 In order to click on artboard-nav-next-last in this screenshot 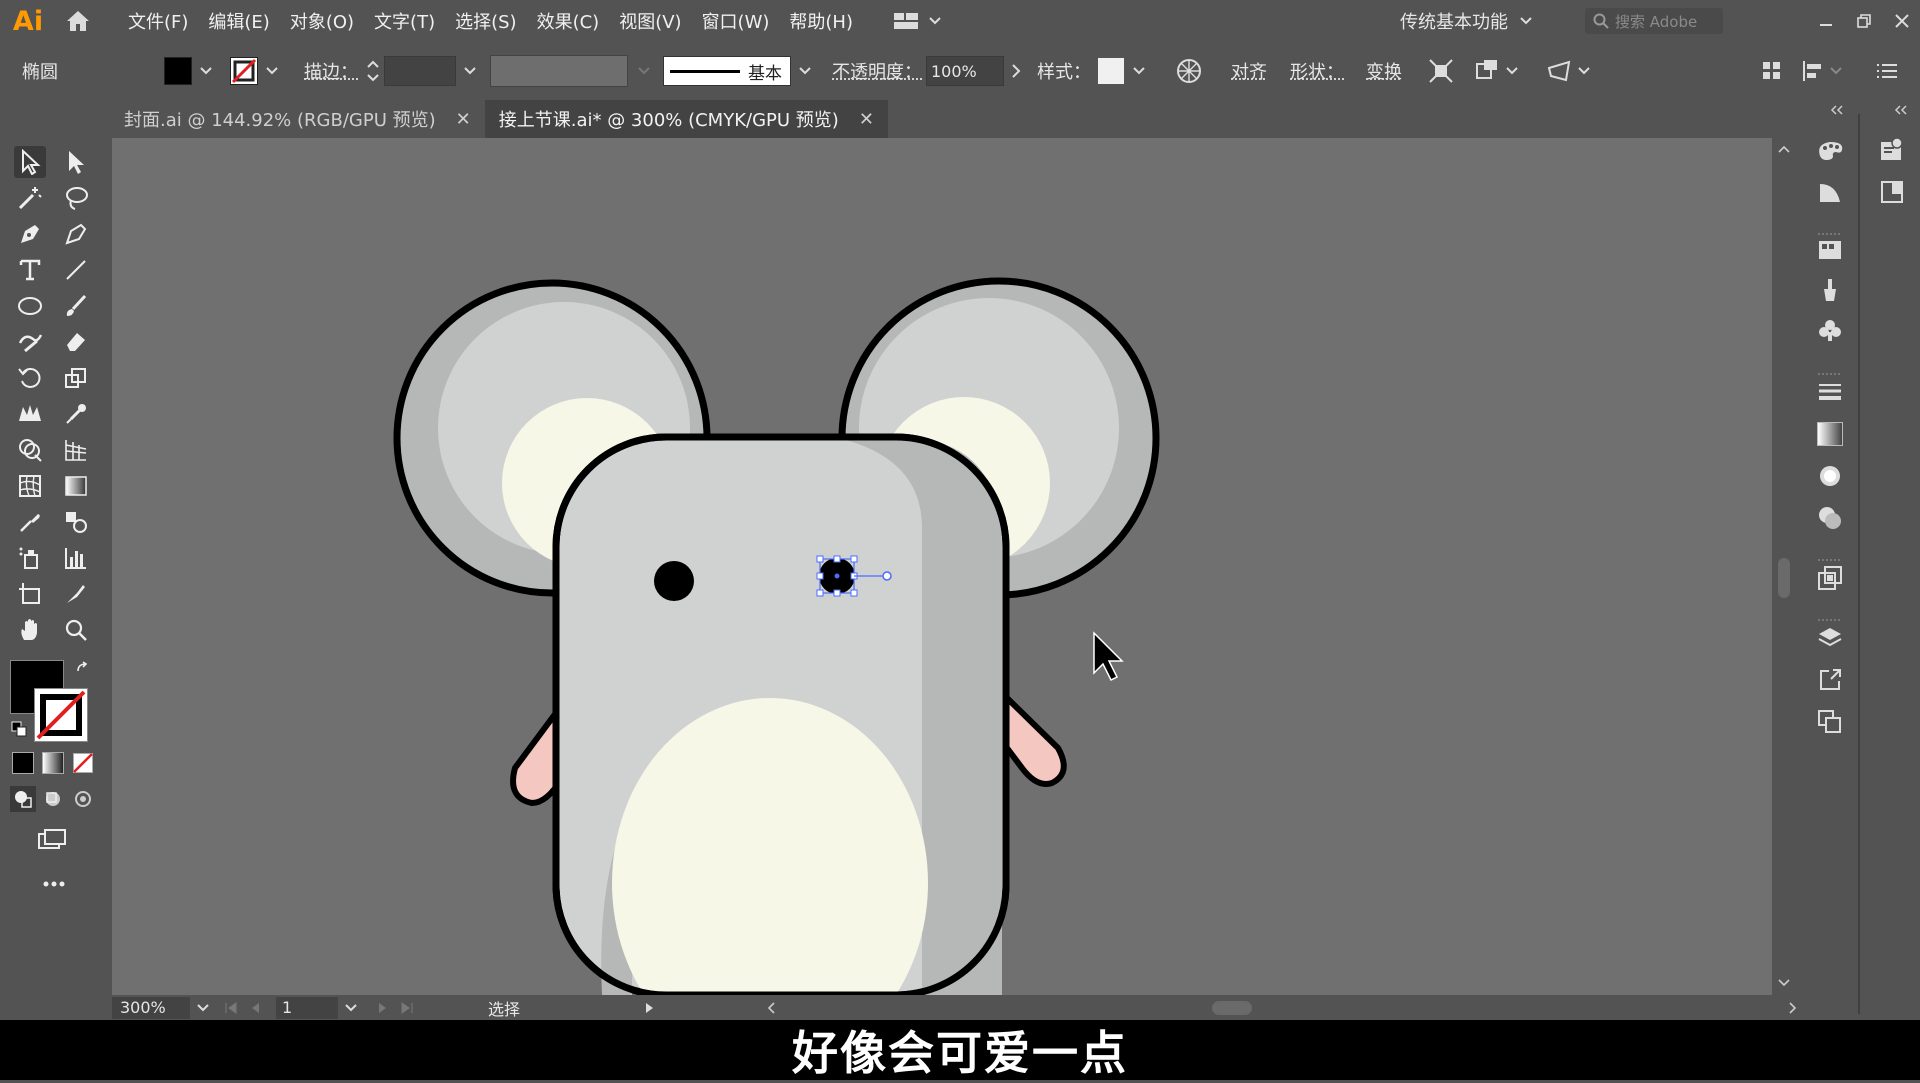, I will do `click(395, 1008)`.